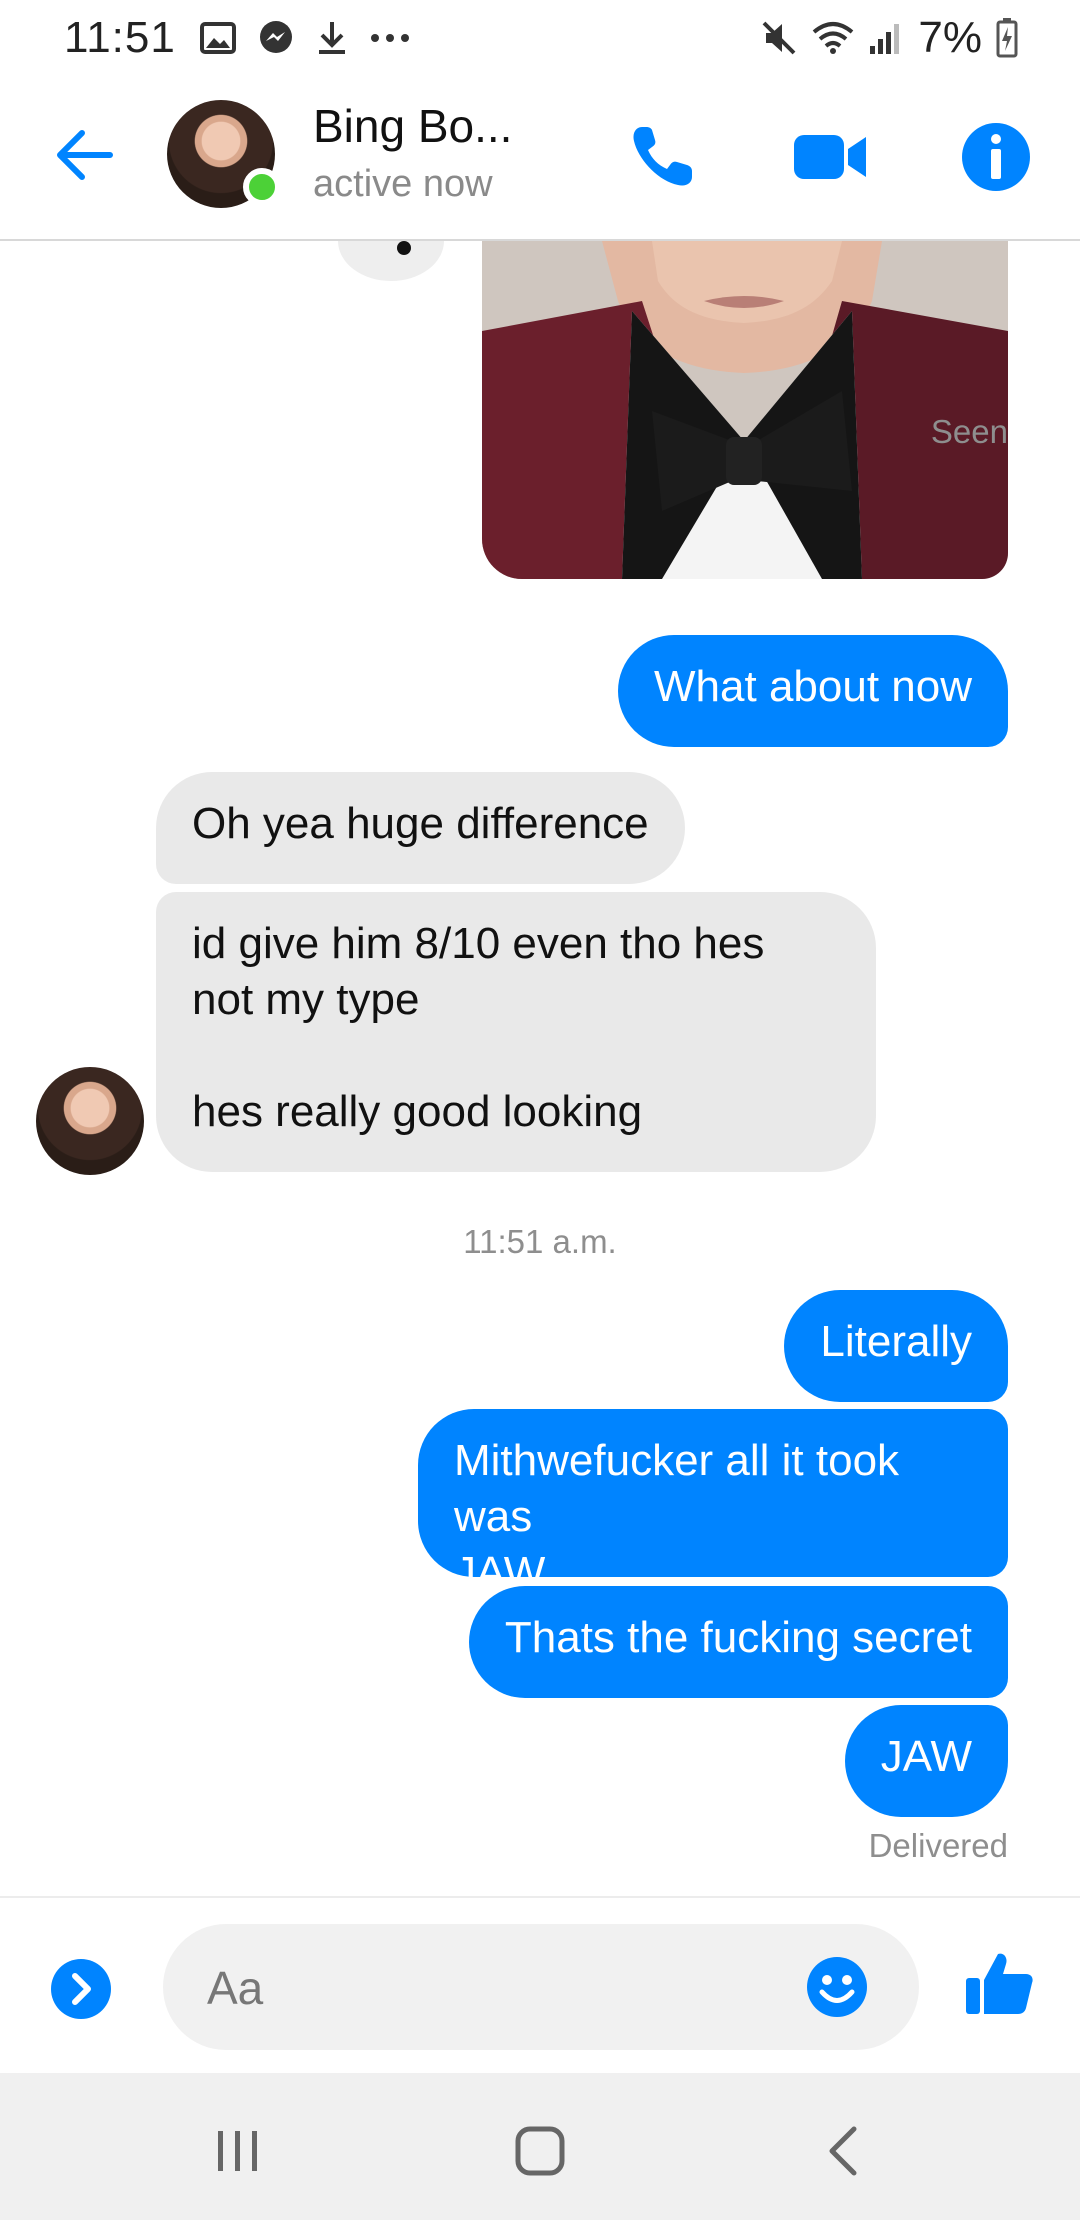 This screenshot has height=2220, width=1080. What do you see at coordinates (813, 691) in the screenshot?
I see `message-bubble-outgoing: What about now` at bounding box center [813, 691].